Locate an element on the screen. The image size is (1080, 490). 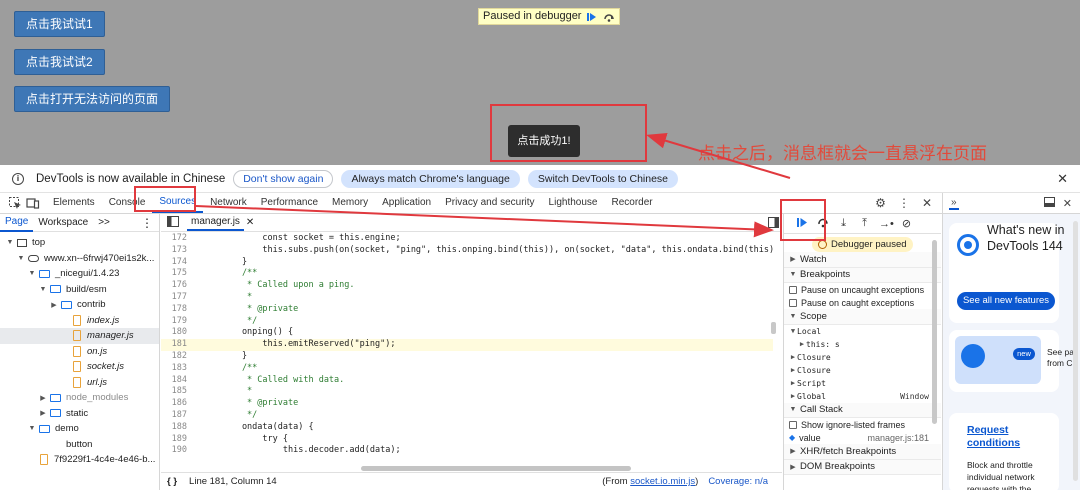
pretty-print-icon: { } is located at coordinates (172, 481).